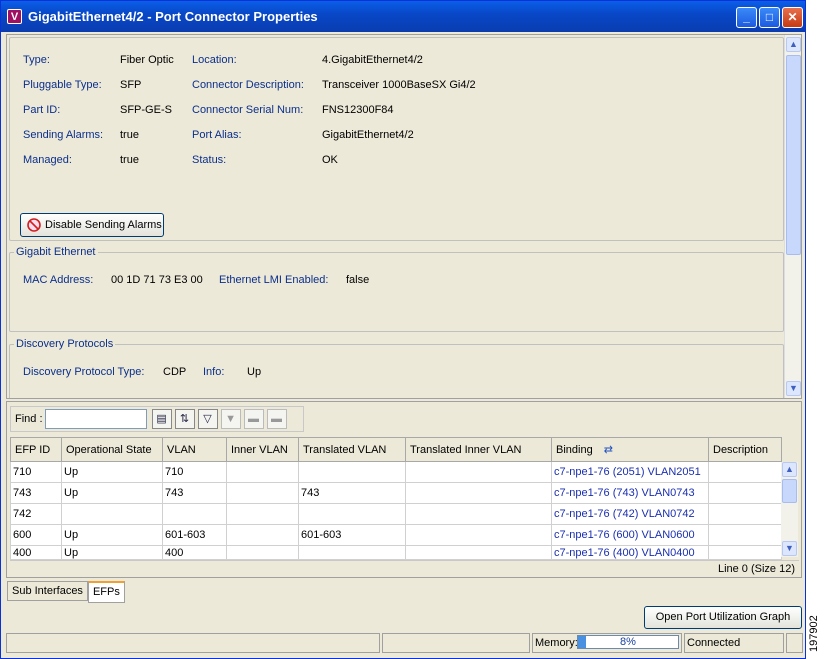  I want to click on print-icon: ▬, so click(276, 419).